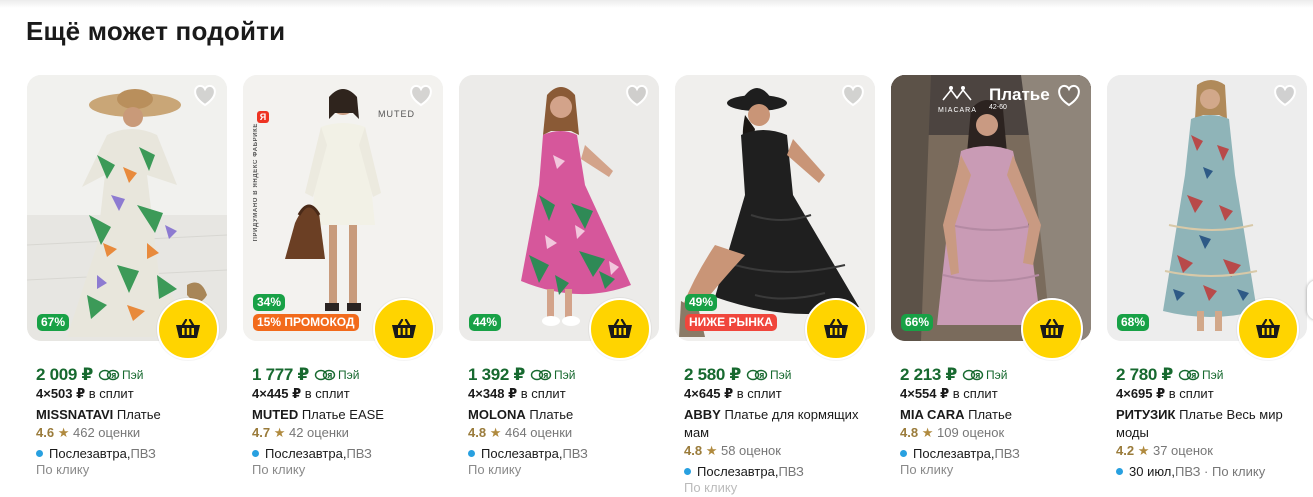 The image size is (1313, 497). I want to click on yandex-badge: Я, so click(264, 117).